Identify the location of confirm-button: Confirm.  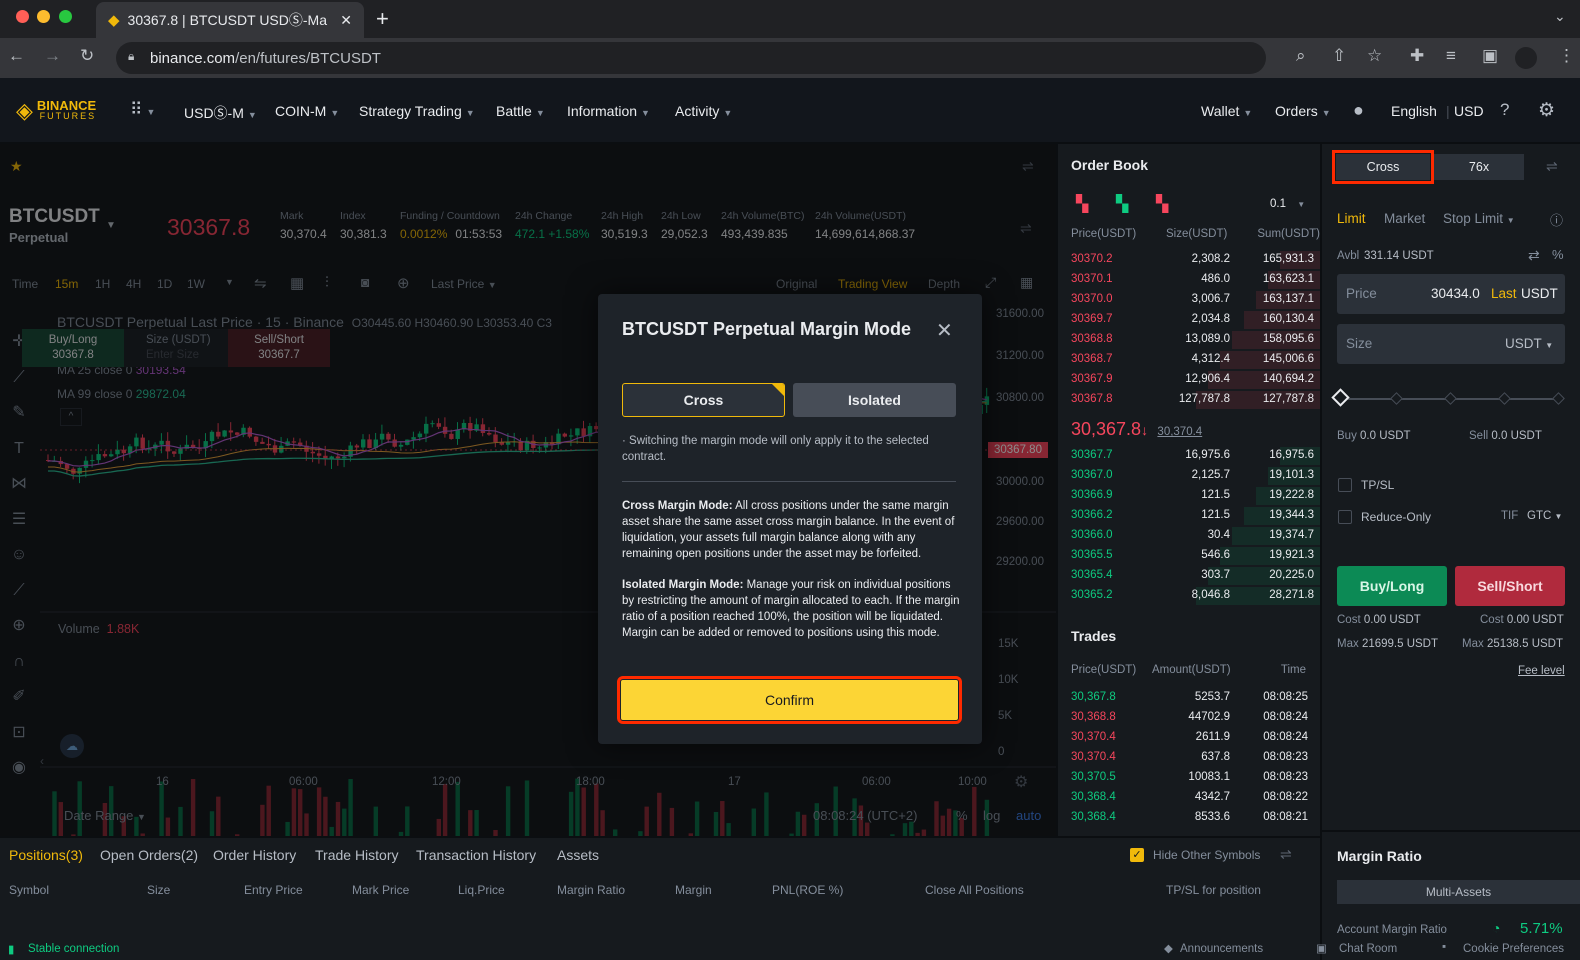
(789, 700).